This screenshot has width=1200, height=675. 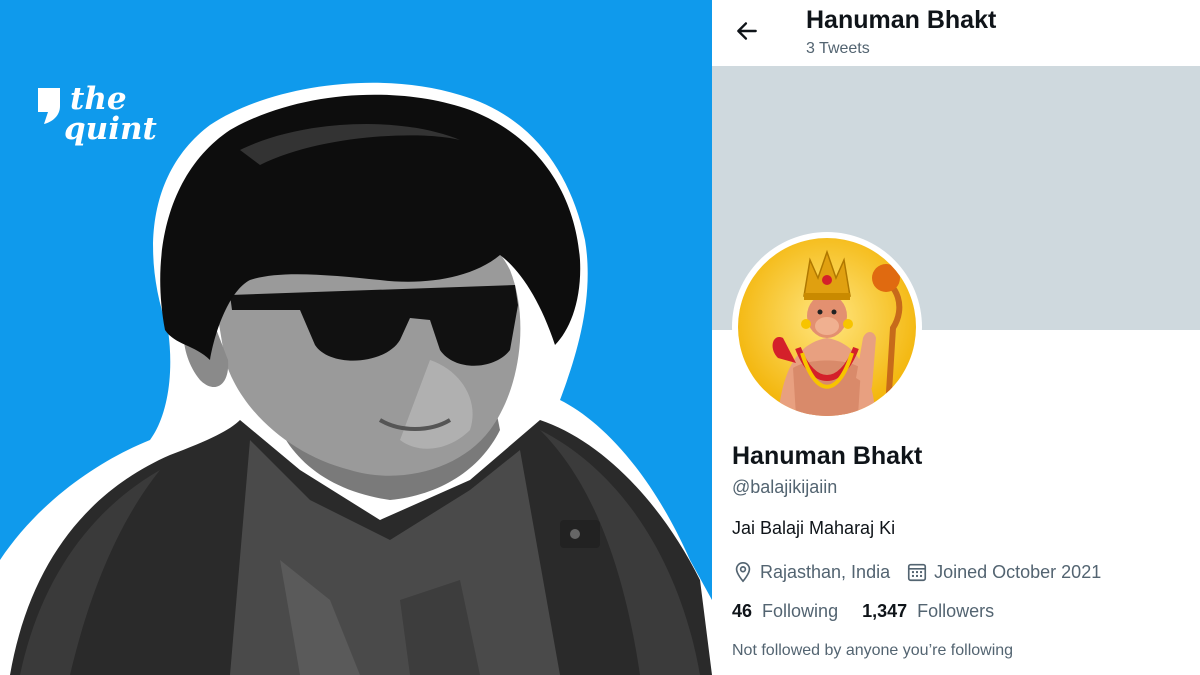 What do you see at coordinates (98, 99) in the screenshot?
I see `brand-line-1: the` at bounding box center [98, 99].